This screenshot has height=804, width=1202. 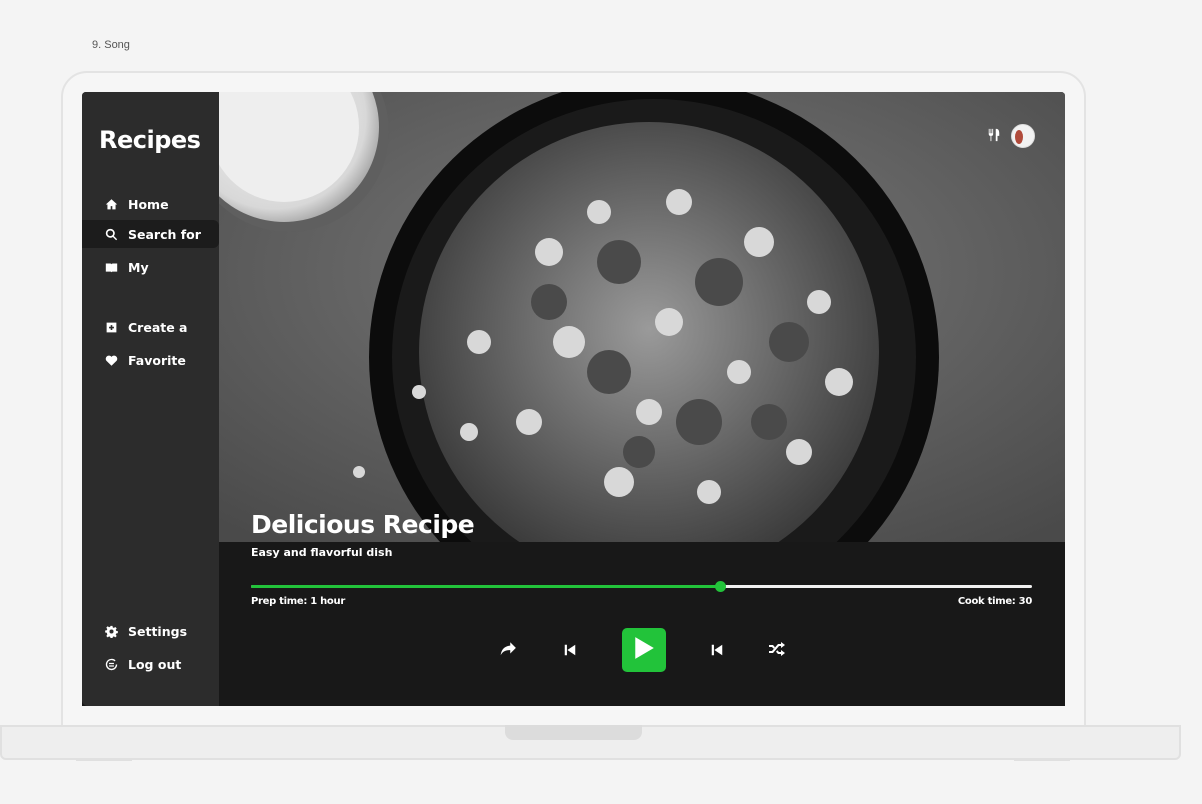 I want to click on player-controls, so click(x=642, y=651).